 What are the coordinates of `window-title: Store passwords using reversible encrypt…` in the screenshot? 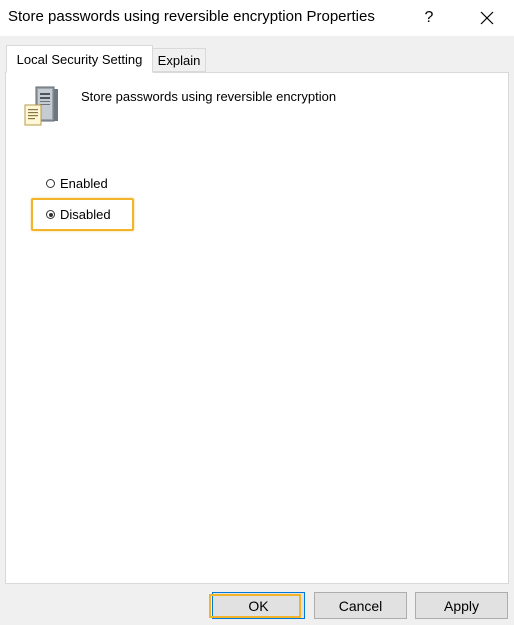 It's located at (191, 16).